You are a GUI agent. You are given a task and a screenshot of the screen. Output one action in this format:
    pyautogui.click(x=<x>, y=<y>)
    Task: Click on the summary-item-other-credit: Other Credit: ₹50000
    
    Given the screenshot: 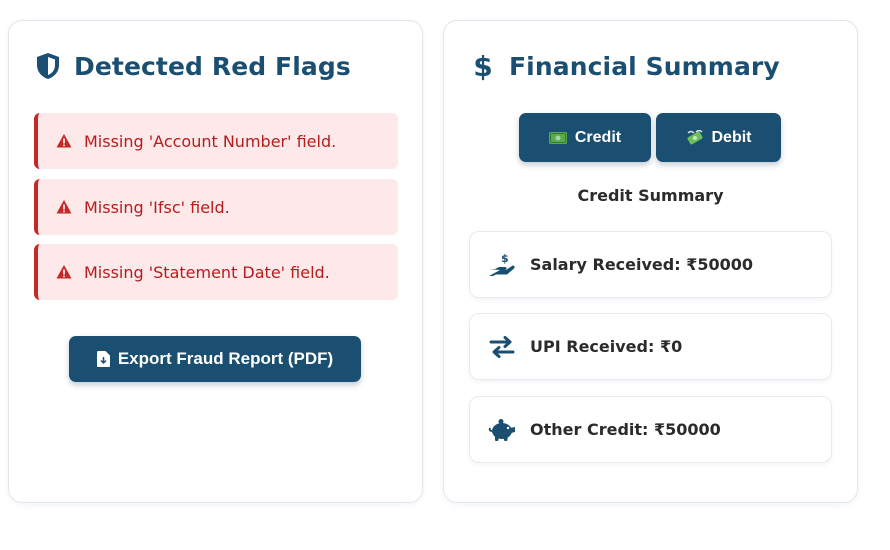 What is the action you would take?
    pyautogui.click(x=650, y=429)
    